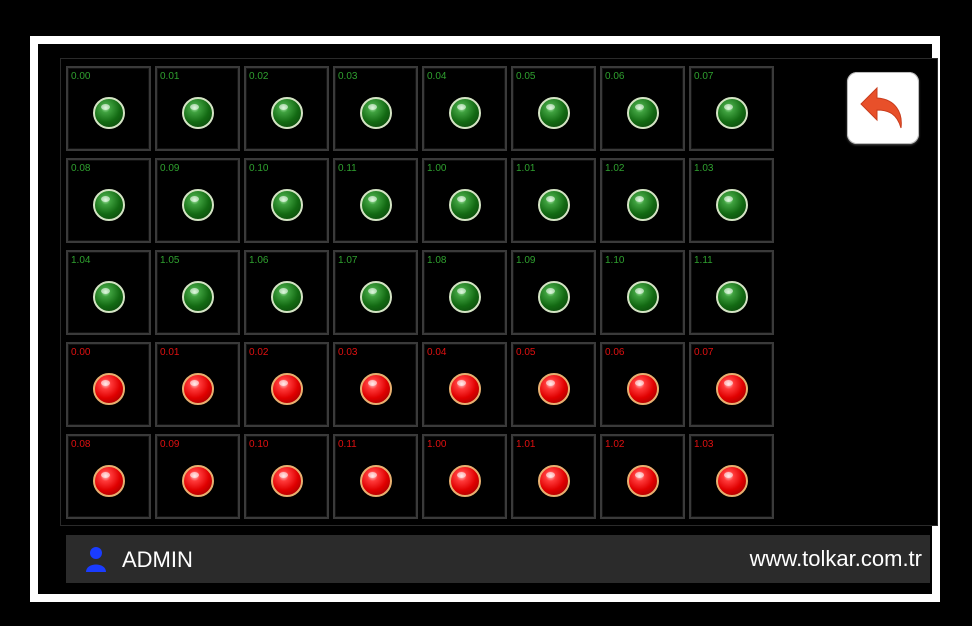 Image resolution: width=972 pixels, height=626 pixels. Describe the element at coordinates (348, 260) in the screenshot. I see `io-address-label: 1.07` at that location.